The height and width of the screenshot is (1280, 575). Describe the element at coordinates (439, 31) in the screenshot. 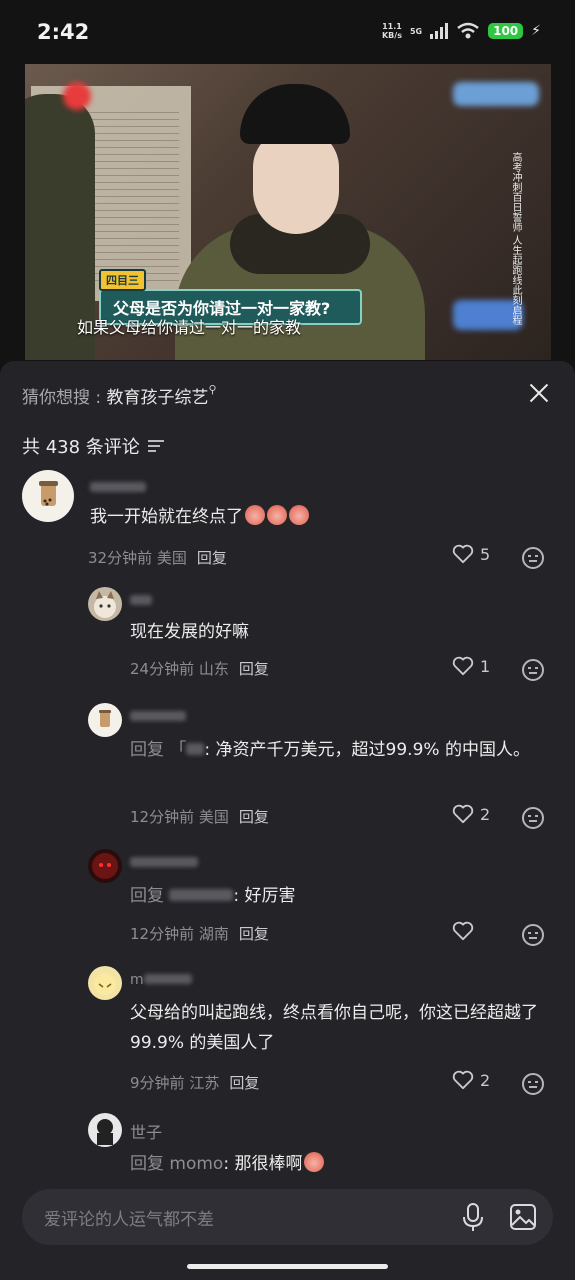

I see `signal-icon` at that location.